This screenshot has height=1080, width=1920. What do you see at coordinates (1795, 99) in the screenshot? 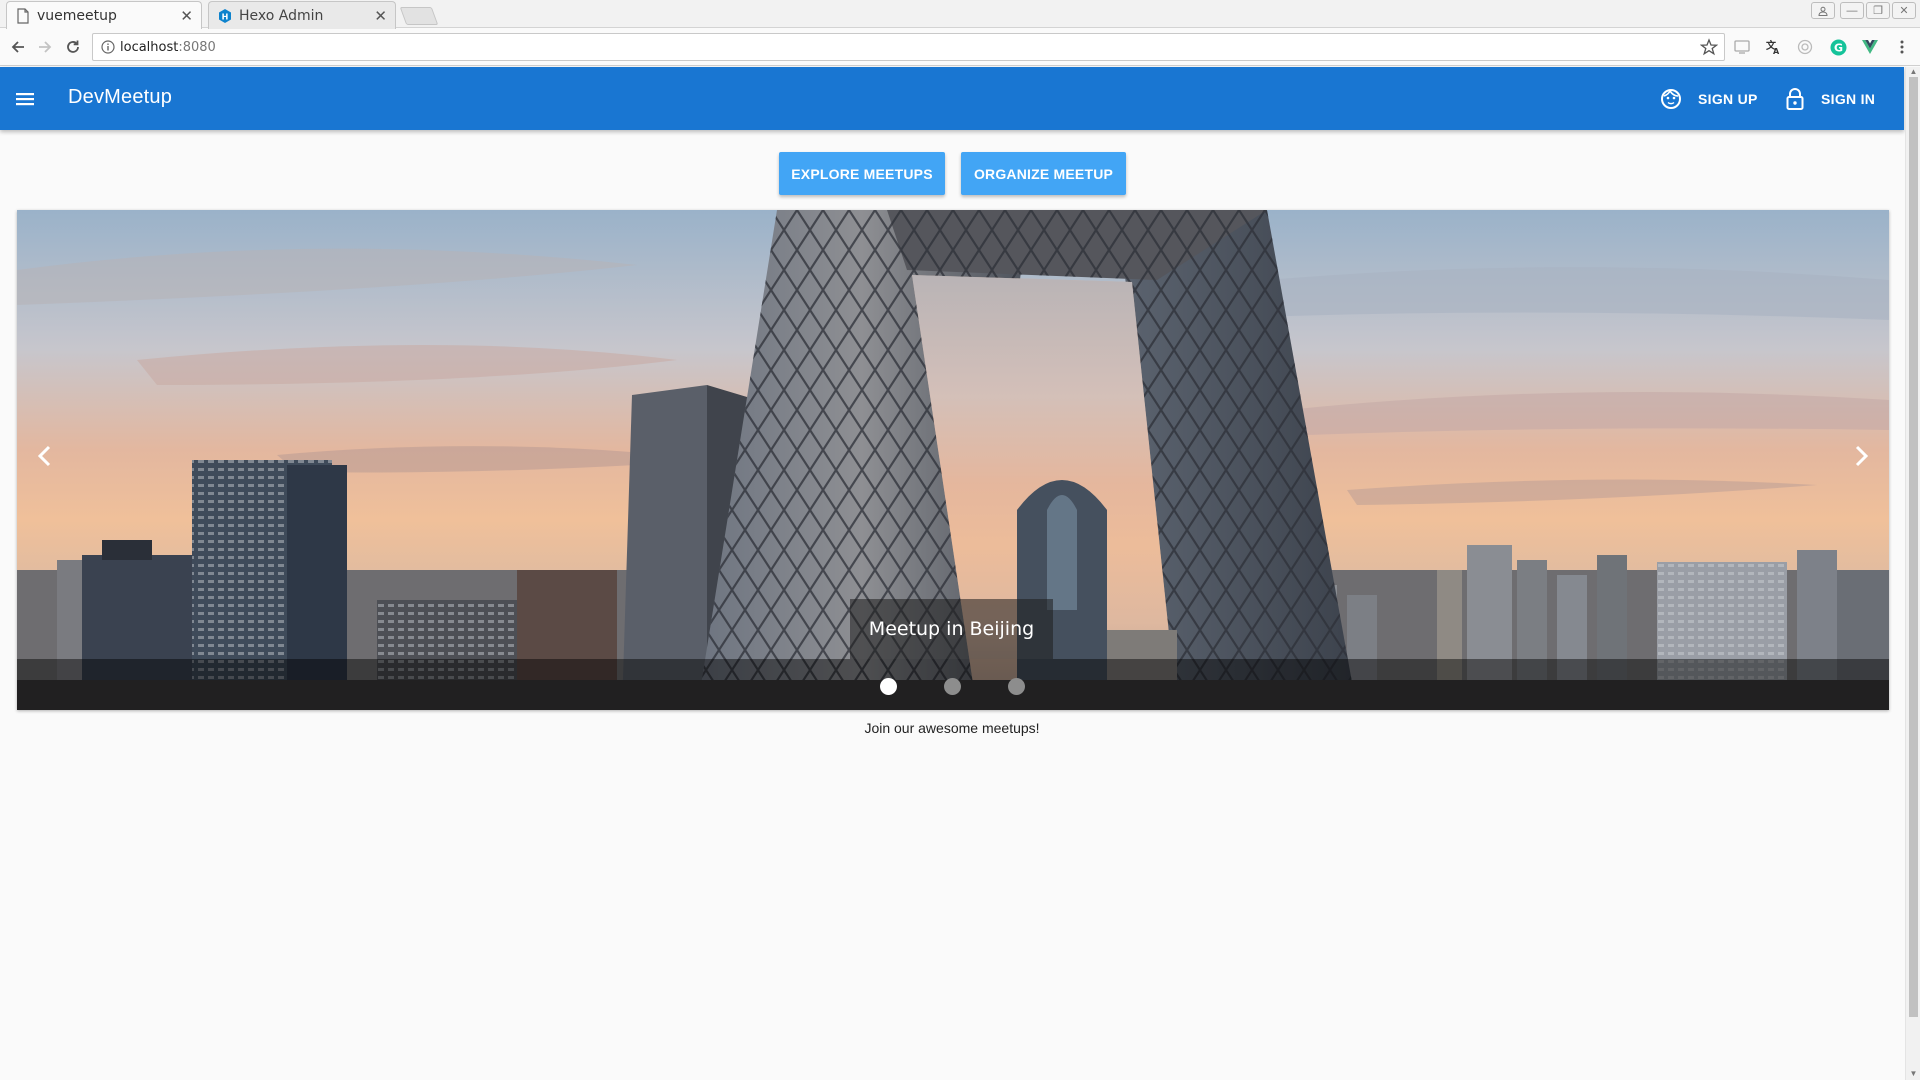
I see `lock-icon` at bounding box center [1795, 99].